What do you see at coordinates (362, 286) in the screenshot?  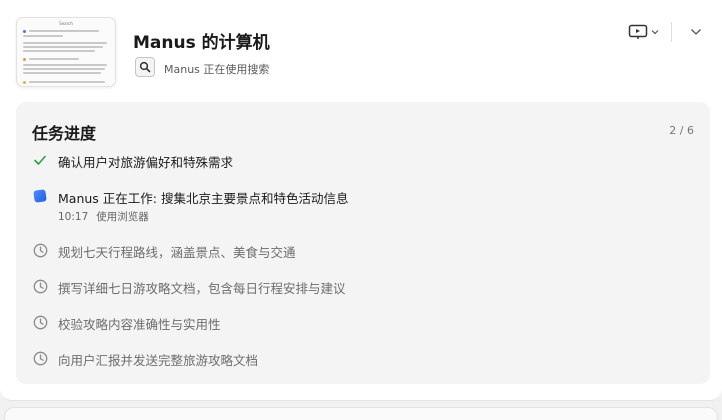 I see `task-step: 撰写详细七日游攻略文档，包含每日行程安排与建议` at bounding box center [362, 286].